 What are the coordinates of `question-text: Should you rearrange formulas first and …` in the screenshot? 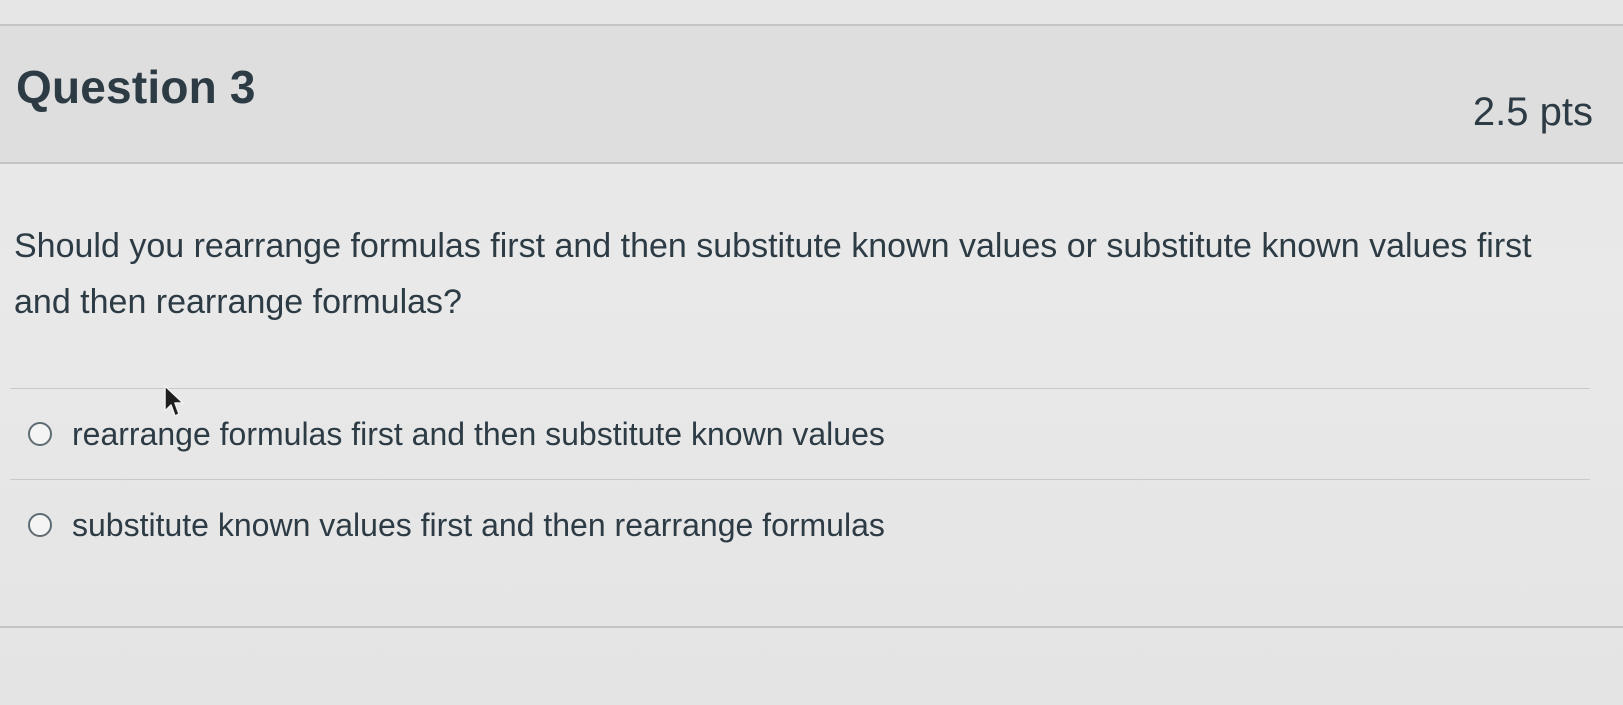 It's located at (773, 274).